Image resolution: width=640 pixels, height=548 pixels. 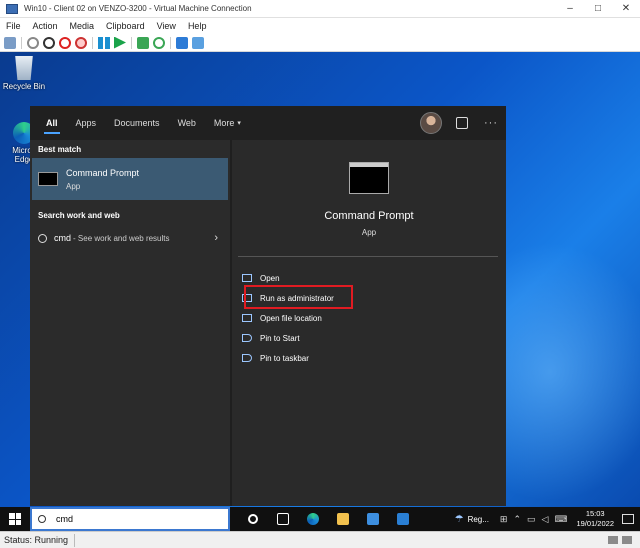 I want to click on window-controls: – □ ✕, so click(x=598, y=9).